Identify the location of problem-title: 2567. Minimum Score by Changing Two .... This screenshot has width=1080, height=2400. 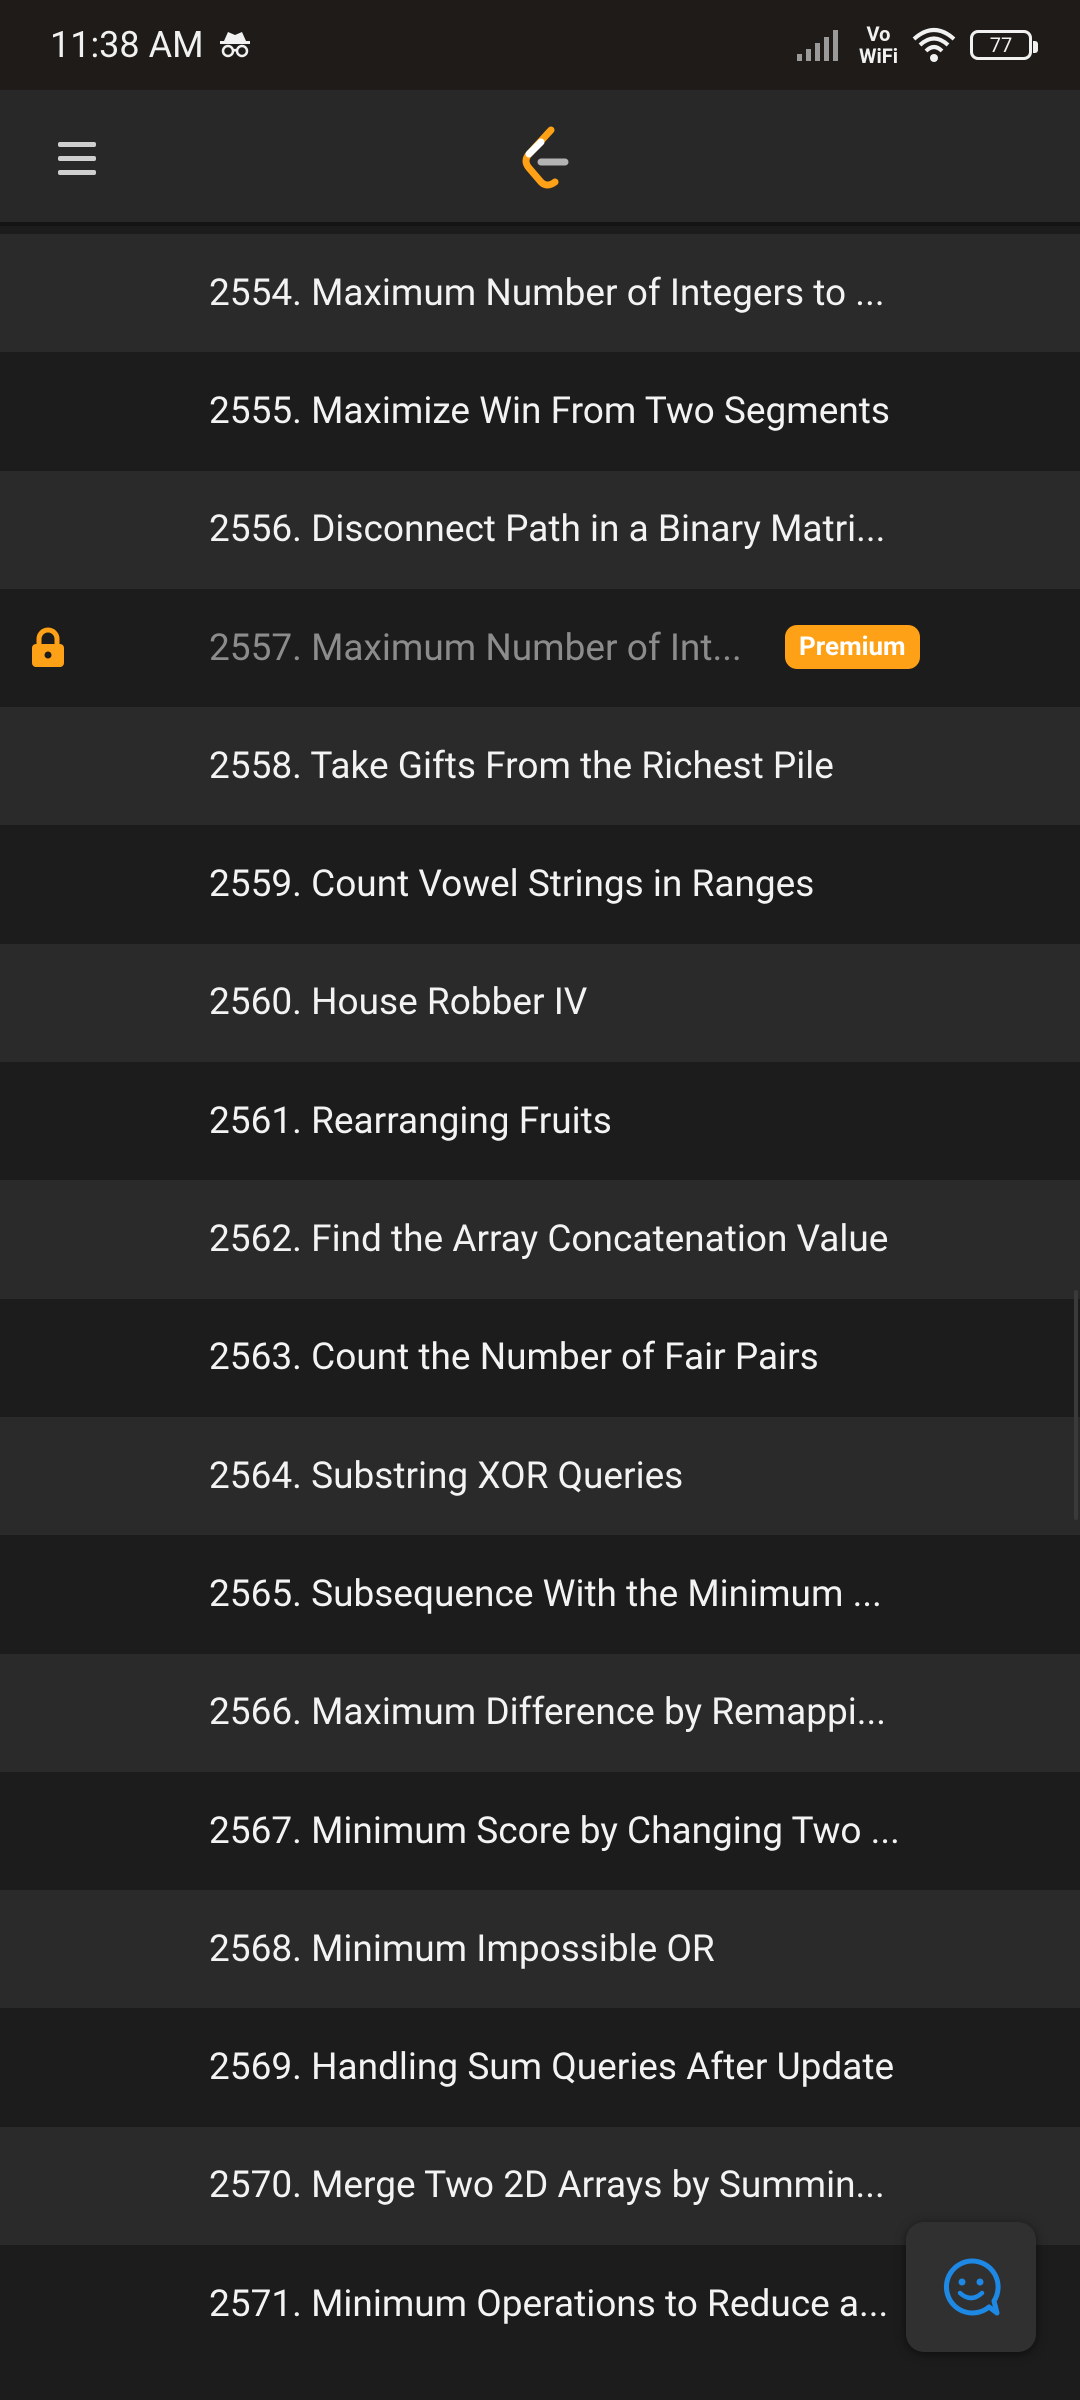
(554, 1831).